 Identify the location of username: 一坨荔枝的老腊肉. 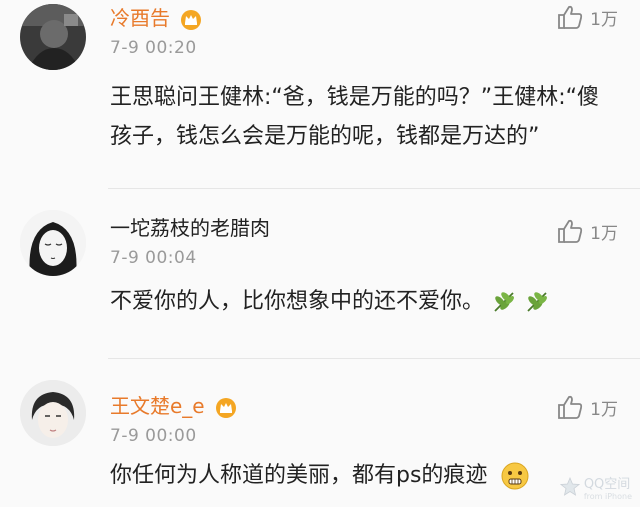
(190, 228).